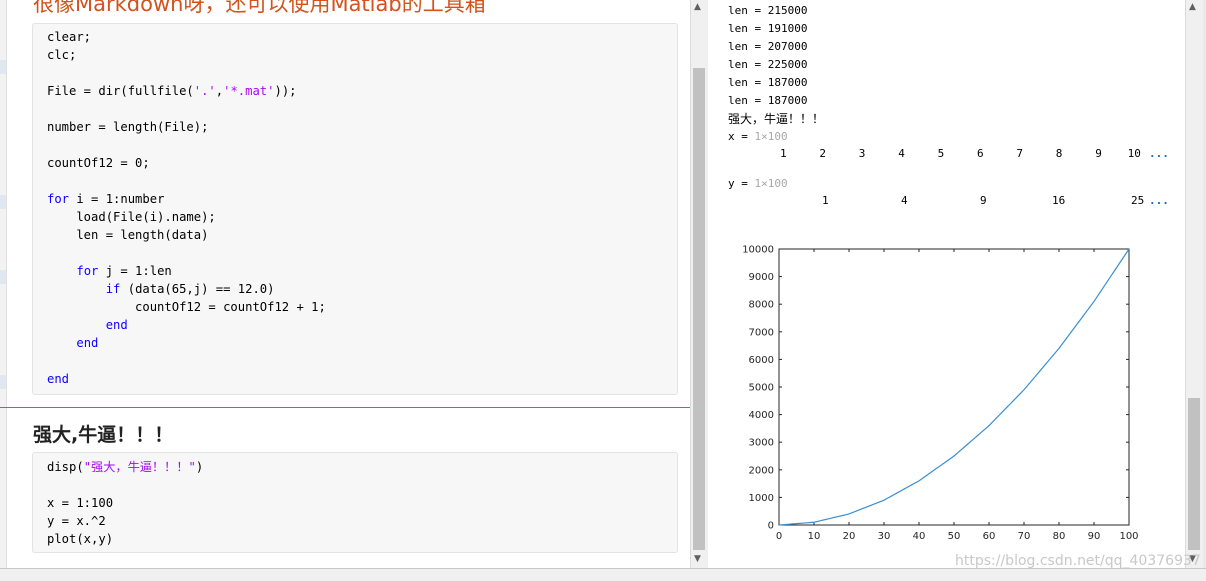 The width and height of the screenshot is (1206, 581). Describe the element at coordinates (771, 526) in the screenshot. I see `y-tick-label: 0` at that location.